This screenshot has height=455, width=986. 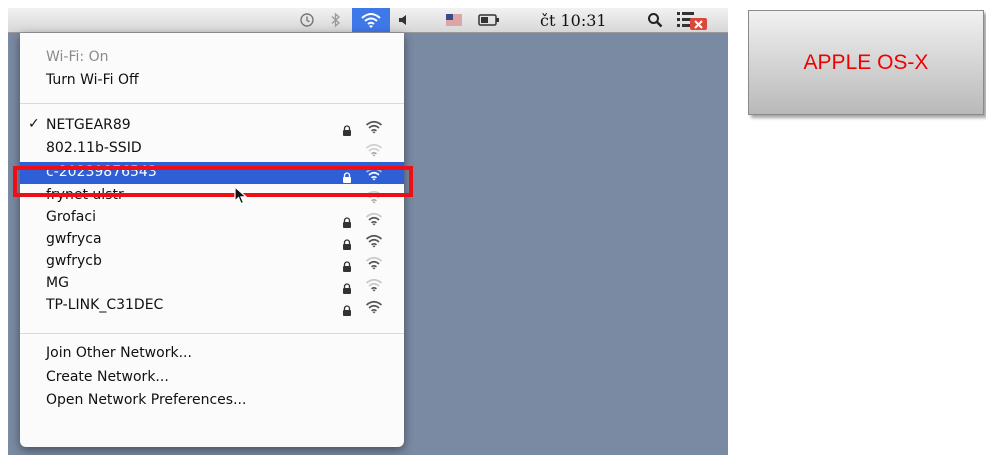 What do you see at coordinates (655, 20) in the screenshot?
I see `spotlight-search-icon` at bounding box center [655, 20].